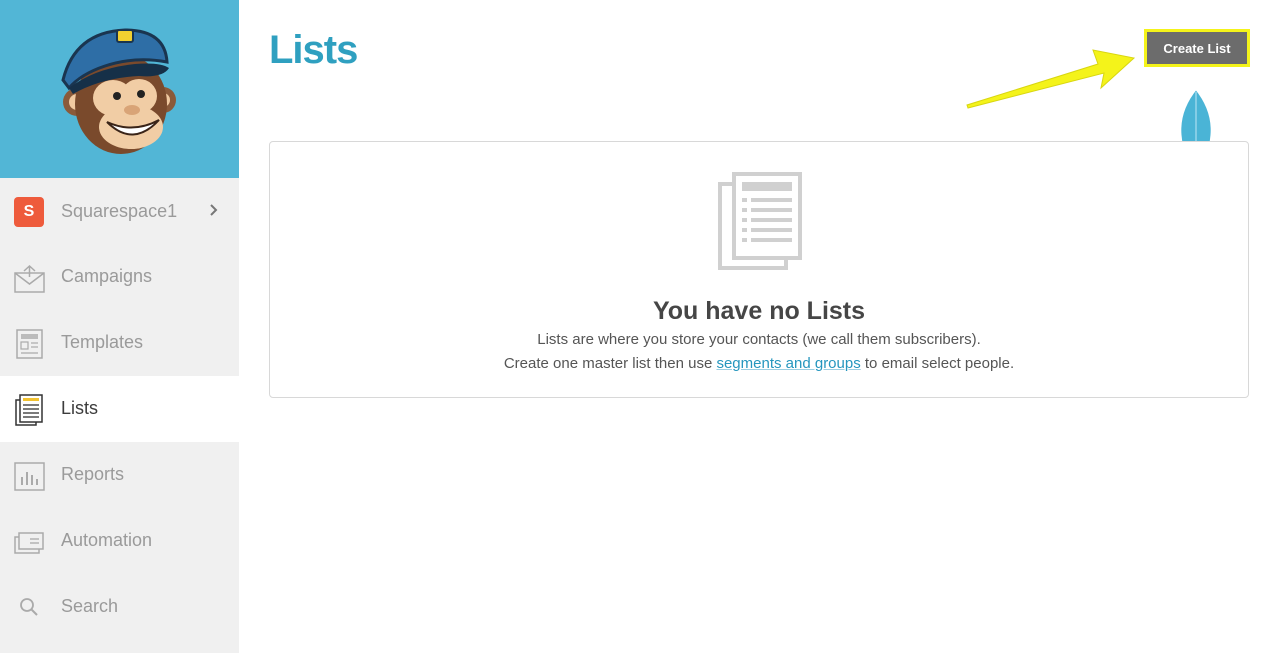 The width and height of the screenshot is (1262, 653). Describe the element at coordinates (214, 210) in the screenshot. I see `chevron-right-icon` at that location.